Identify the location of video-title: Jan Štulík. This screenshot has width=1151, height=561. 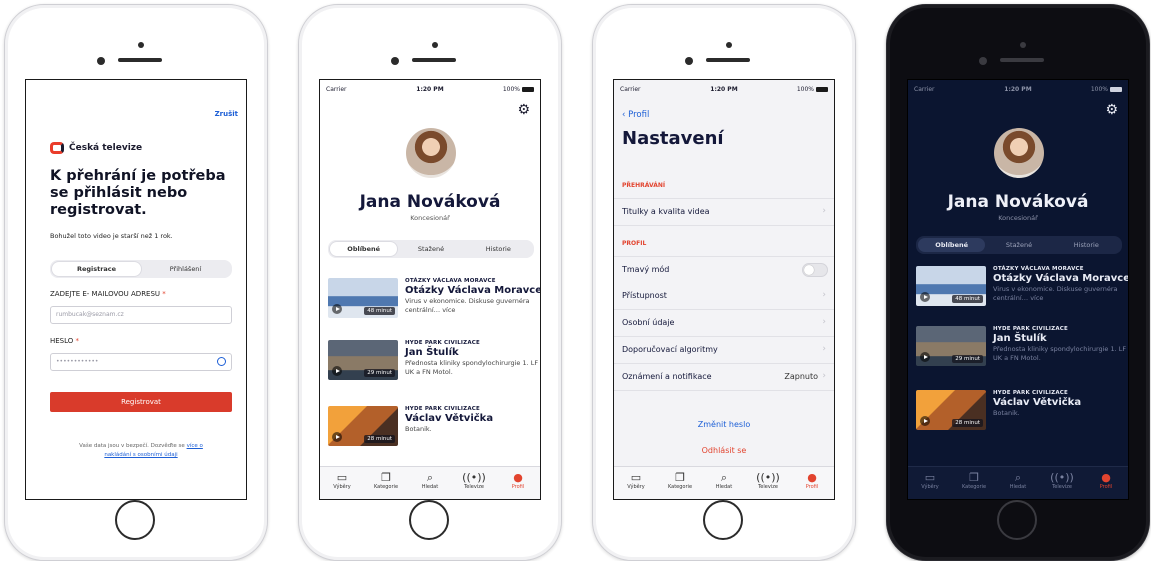
(1020, 338).